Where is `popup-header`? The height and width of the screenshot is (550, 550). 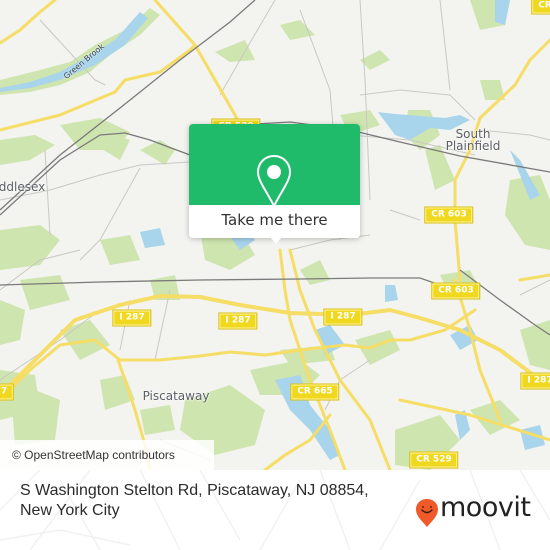
popup-header is located at coordinates (274, 166).